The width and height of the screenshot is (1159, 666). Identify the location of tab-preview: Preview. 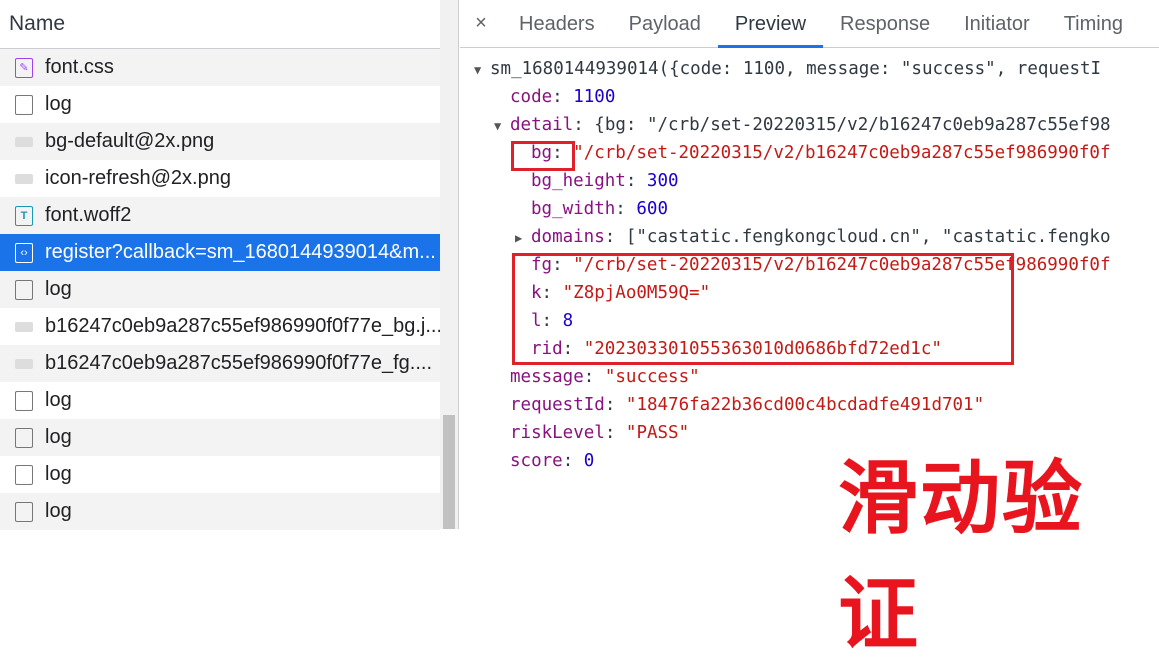
(770, 24).